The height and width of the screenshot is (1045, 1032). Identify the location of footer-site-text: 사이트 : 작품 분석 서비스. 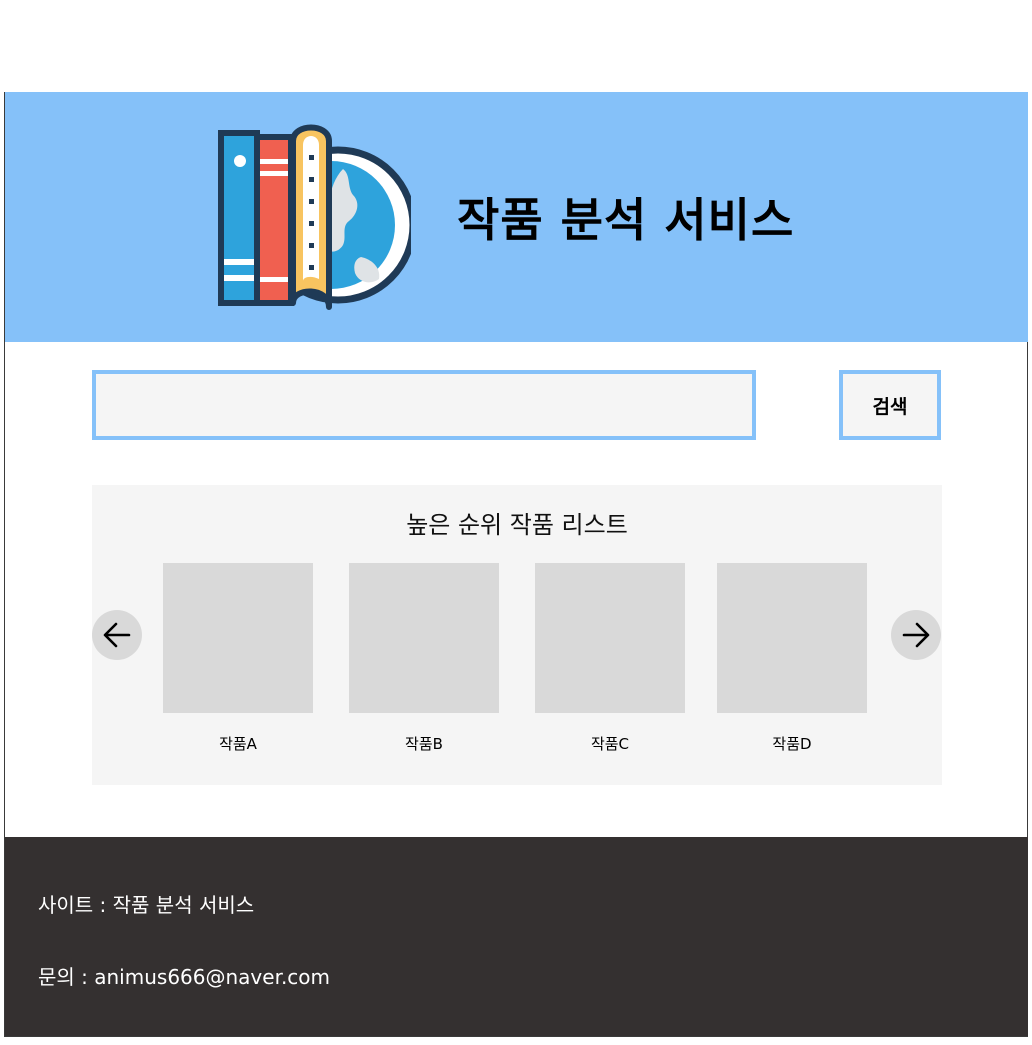
(146, 905).